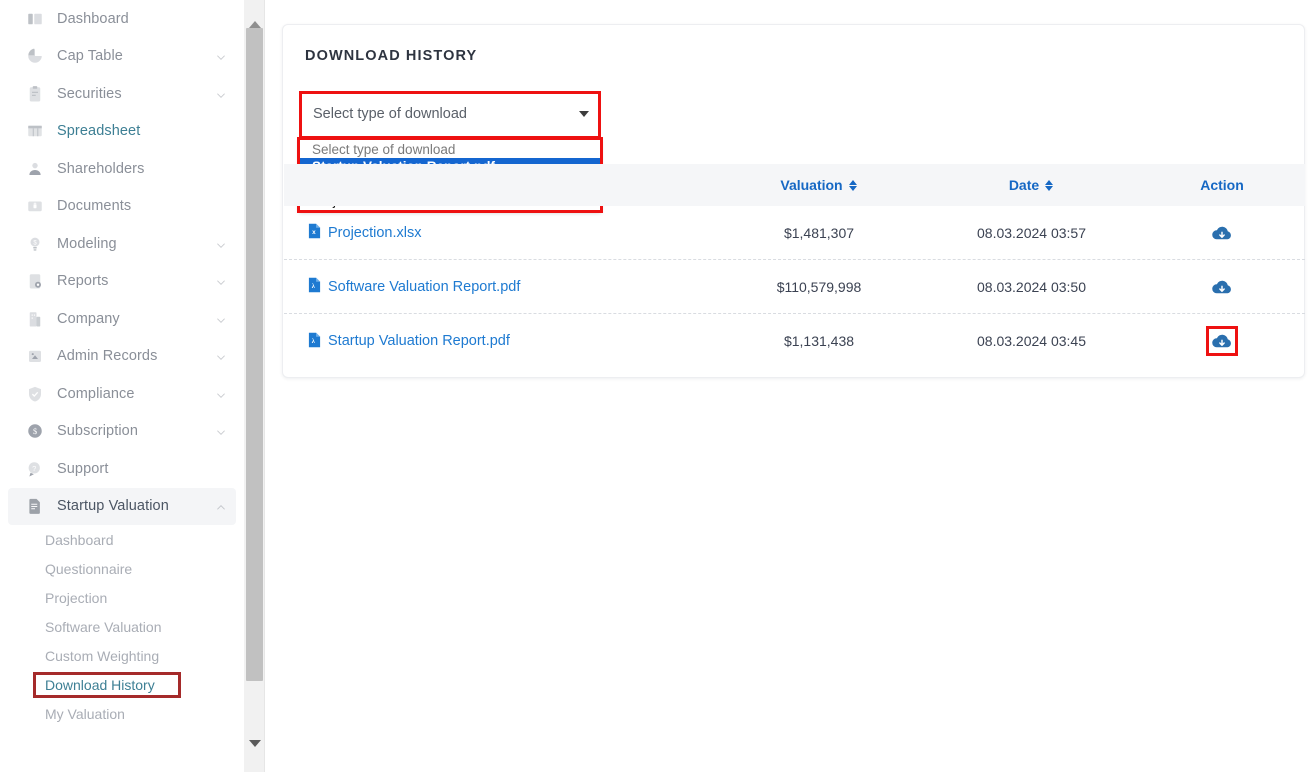 The height and width of the screenshot is (772, 1312). Describe the element at coordinates (99, 131) in the screenshot. I see `sidebar-item-label: Spreadsheet` at that location.